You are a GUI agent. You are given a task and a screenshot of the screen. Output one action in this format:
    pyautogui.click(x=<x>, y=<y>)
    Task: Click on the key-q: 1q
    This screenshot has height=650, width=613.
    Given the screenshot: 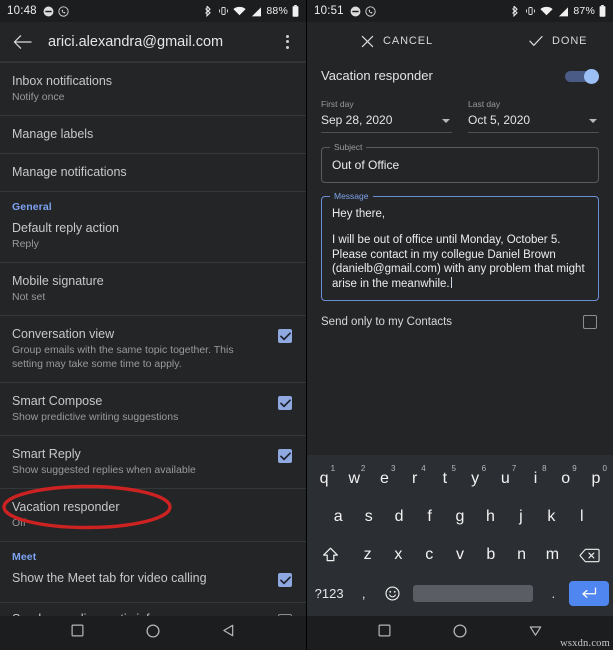 What is the action you would take?
    pyautogui.click(x=324, y=479)
    